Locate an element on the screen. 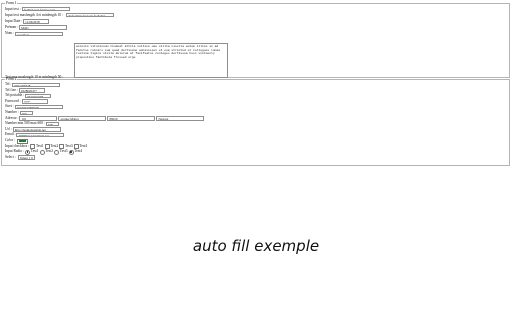 The image size is (512, 320). select-dropdown: Valeur 1 ▾ is located at coordinates (26, 158).